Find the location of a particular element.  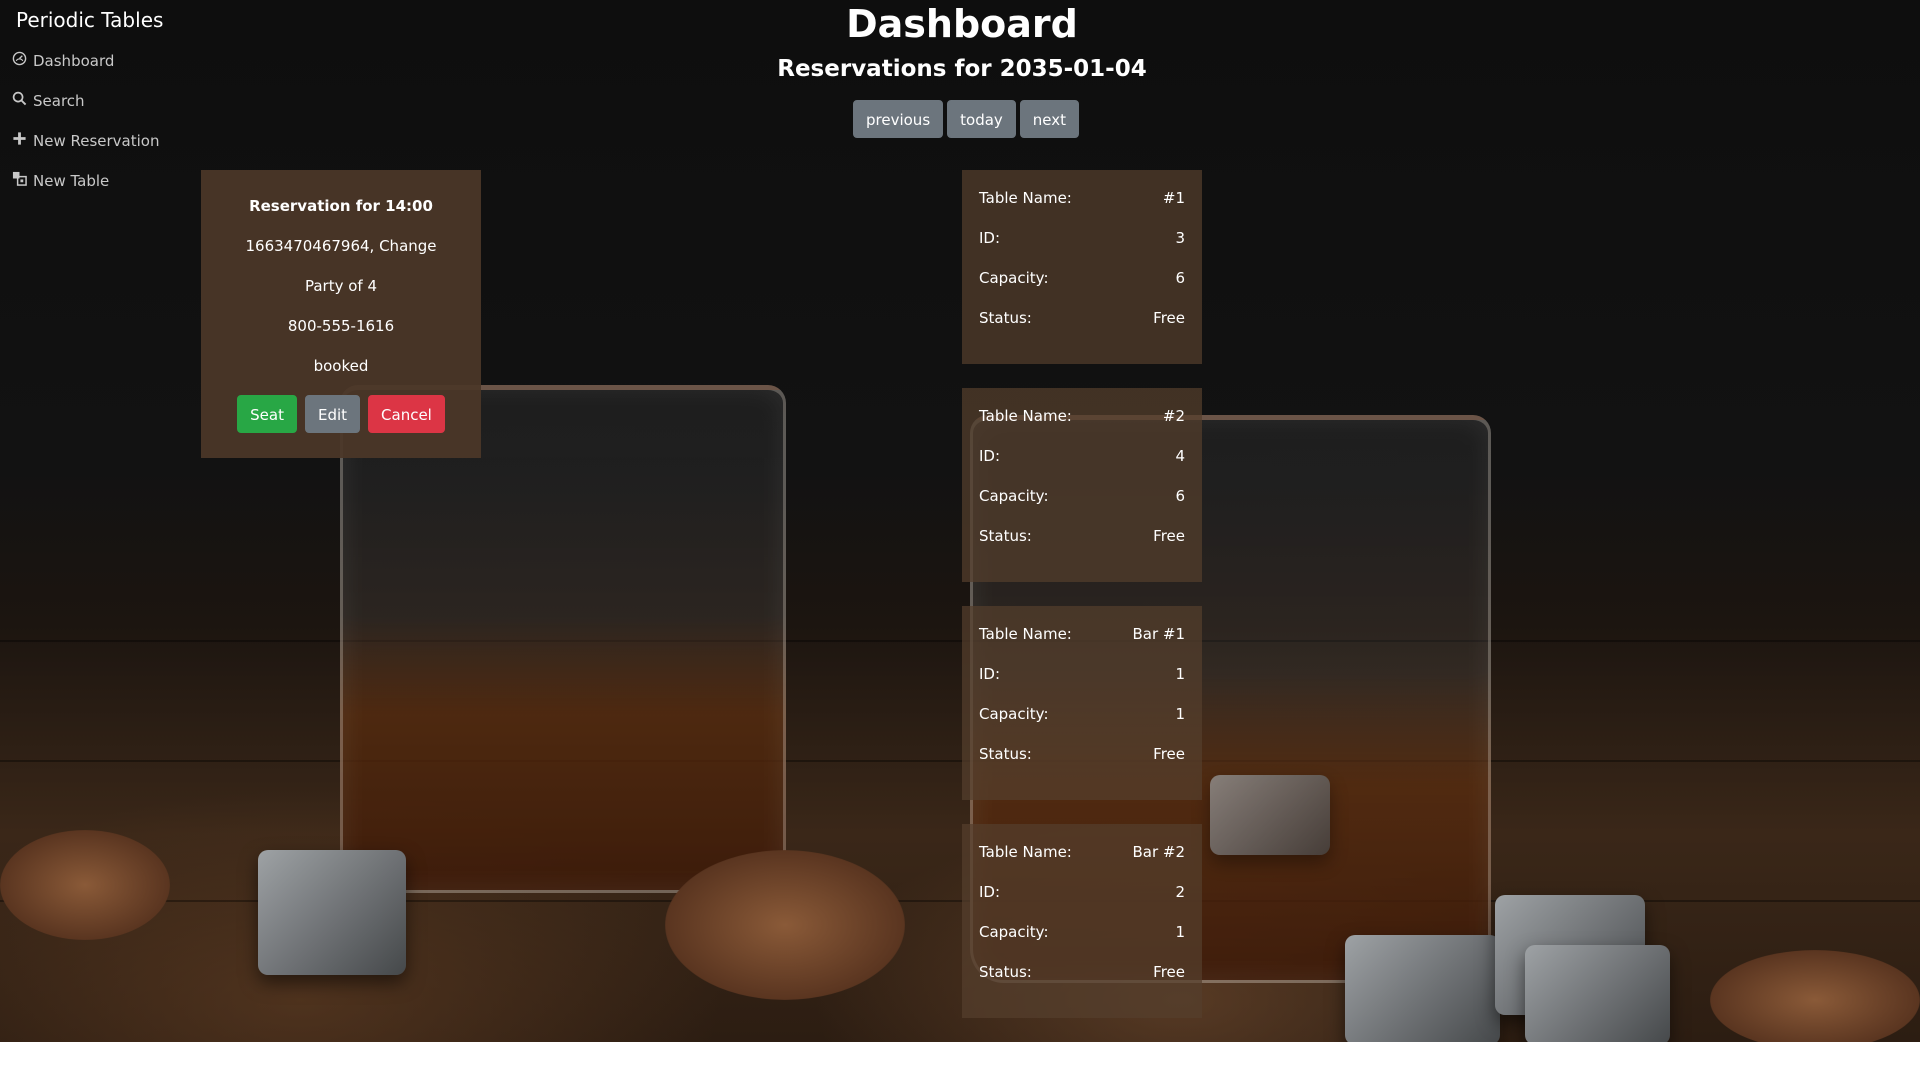

table-name-value: #1 is located at coordinates (1173, 198).